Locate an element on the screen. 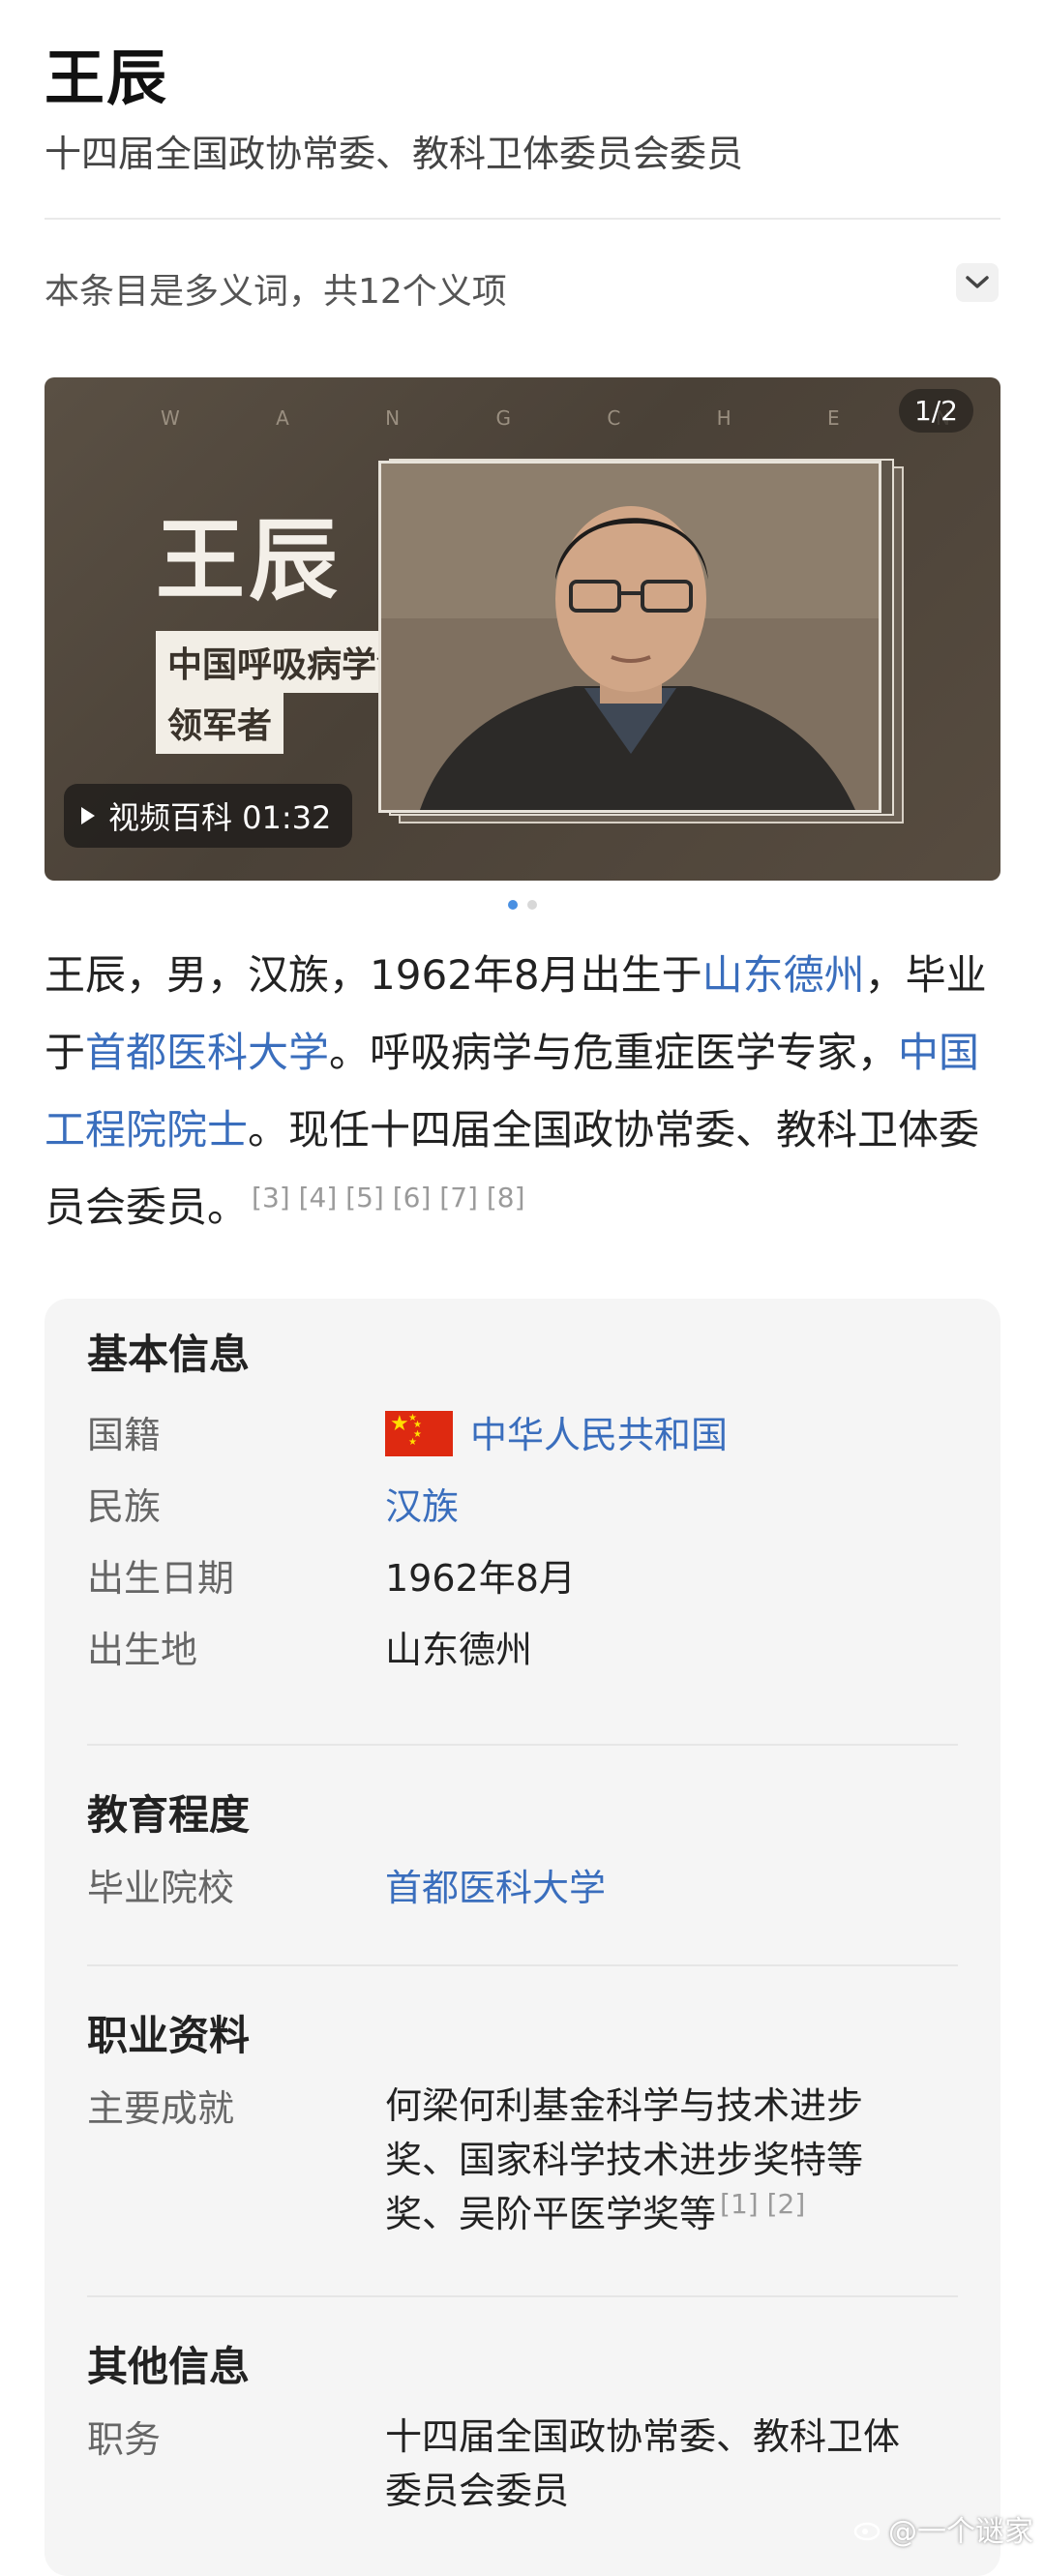 Image resolution: width=1045 pixels, height=2576 pixels. weibo-icon is located at coordinates (867, 2531).